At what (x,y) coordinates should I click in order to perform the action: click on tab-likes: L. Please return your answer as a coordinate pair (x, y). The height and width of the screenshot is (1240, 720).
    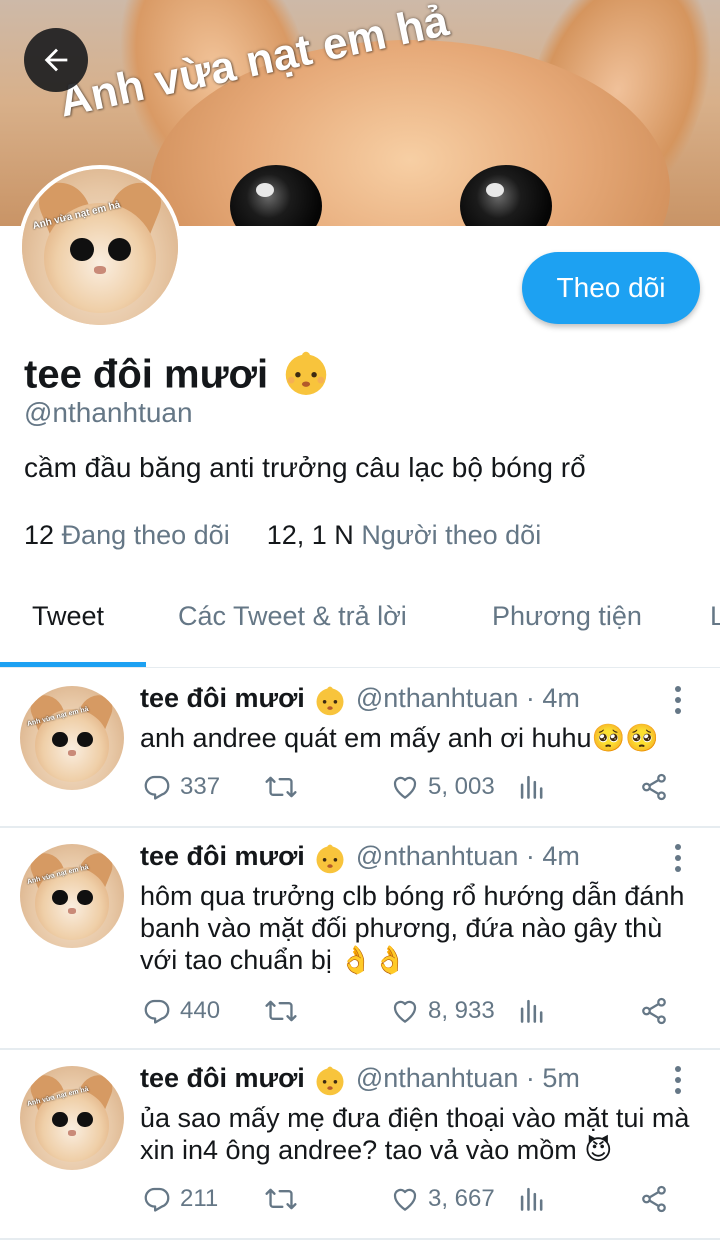
    Looking at the image, I should click on (715, 622).